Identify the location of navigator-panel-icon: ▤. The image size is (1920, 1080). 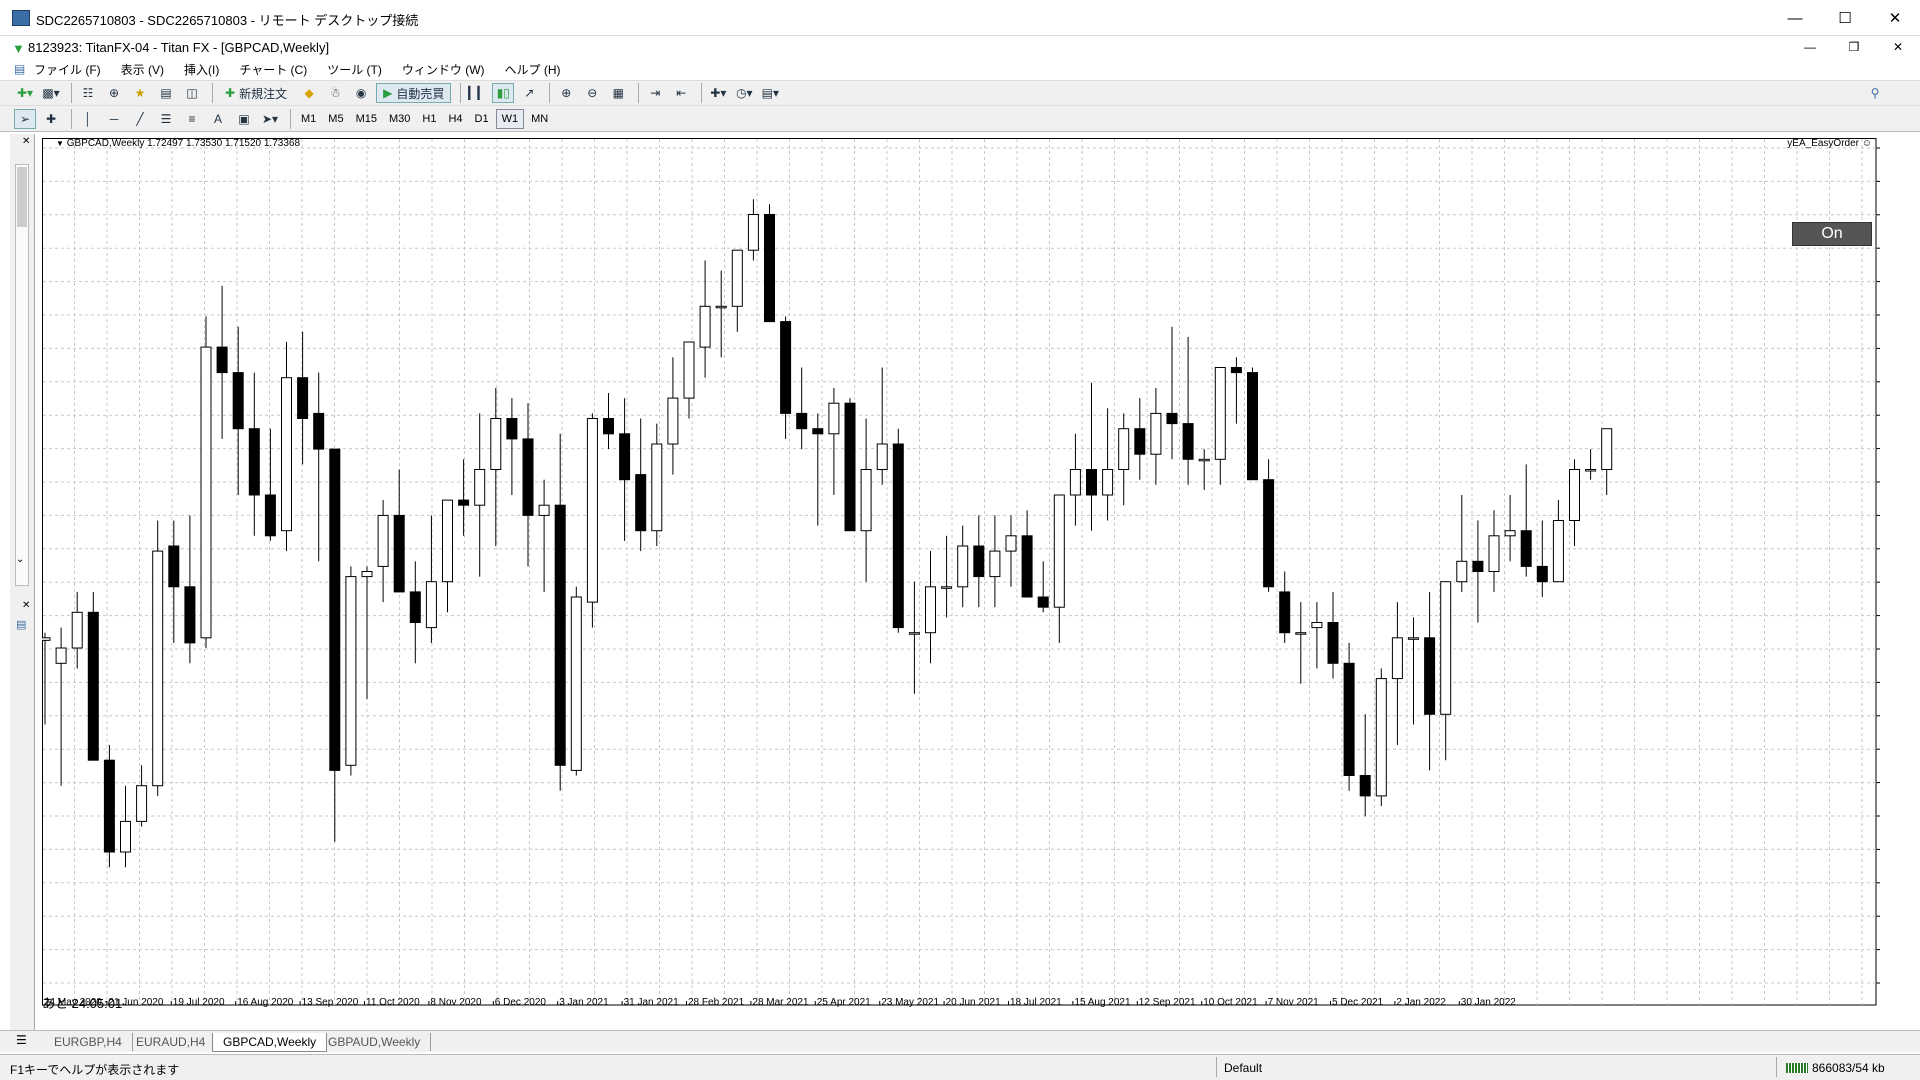
(21, 624).